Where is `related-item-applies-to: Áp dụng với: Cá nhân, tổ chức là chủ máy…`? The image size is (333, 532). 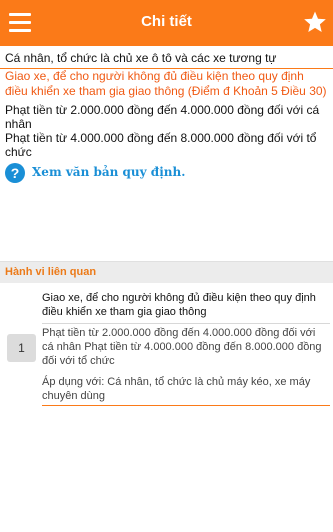 related-item-applies-to: Áp dụng với: Cá nhân, tổ chức là chủ máy… is located at coordinates (176, 389).